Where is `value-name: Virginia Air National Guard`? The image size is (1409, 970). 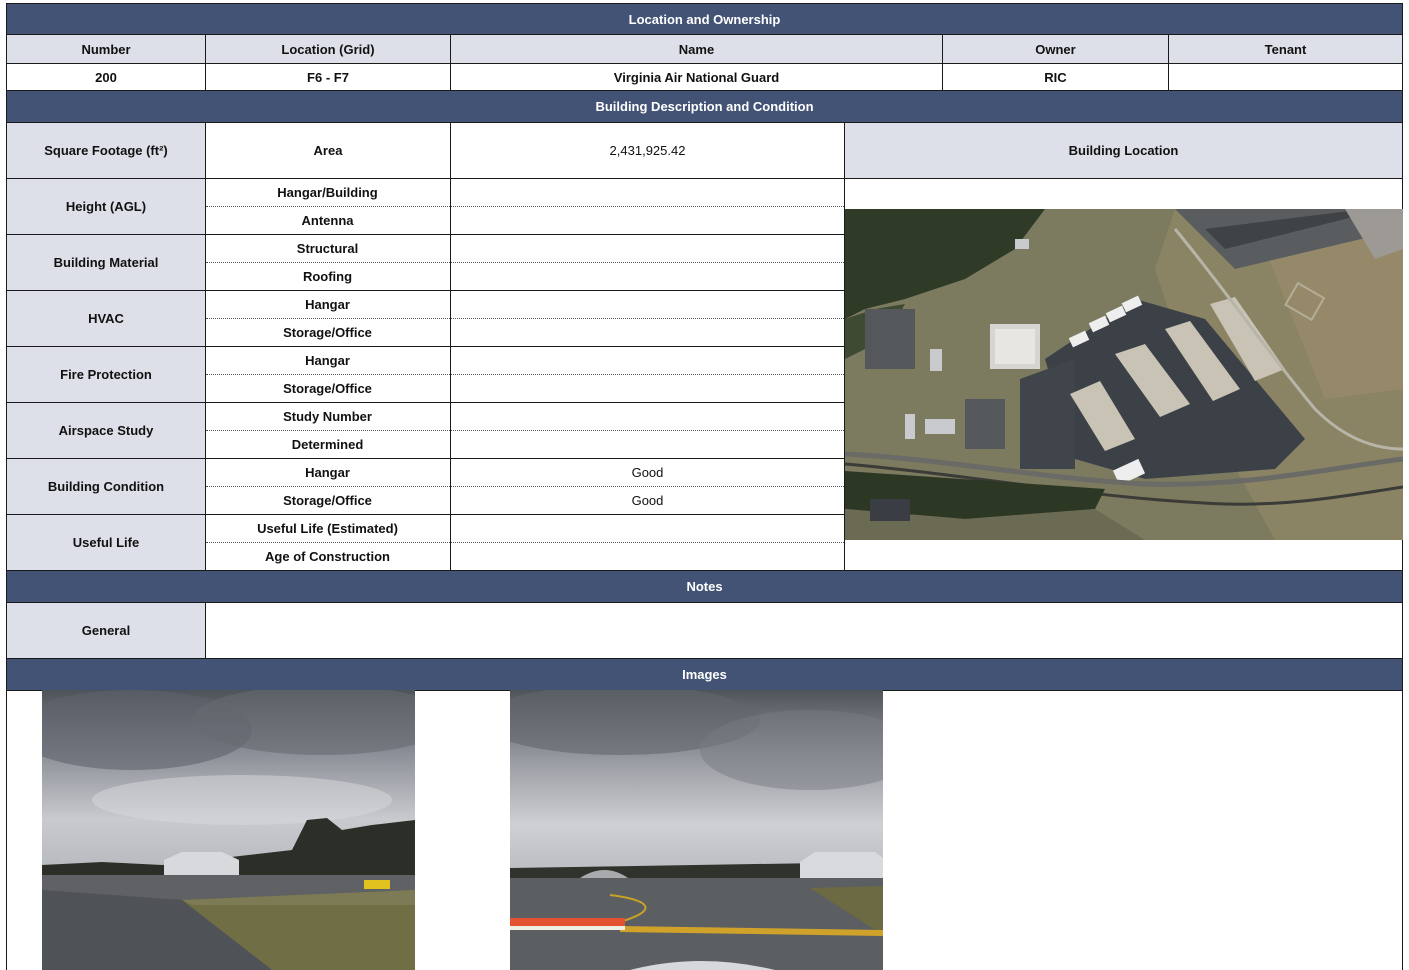
value-name: Virginia Air National Guard is located at coordinates (696, 77).